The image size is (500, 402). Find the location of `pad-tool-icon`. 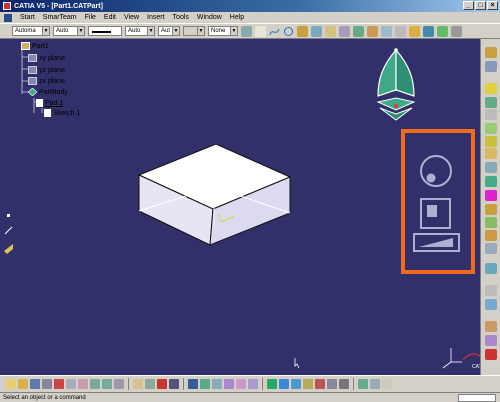

pad-tool-icon is located at coordinates (491, 88).